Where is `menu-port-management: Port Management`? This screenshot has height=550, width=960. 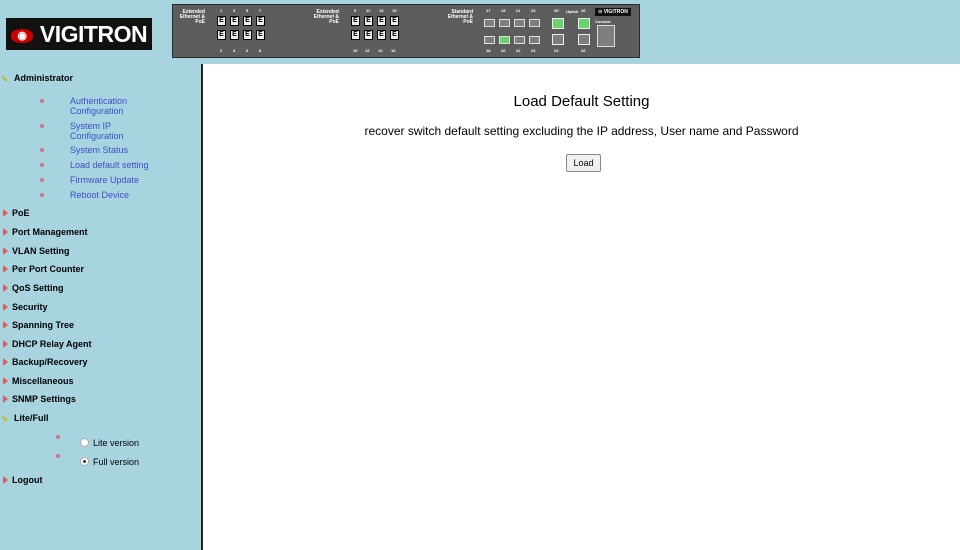 menu-port-management: Port Management is located at coordinates (44, 232).